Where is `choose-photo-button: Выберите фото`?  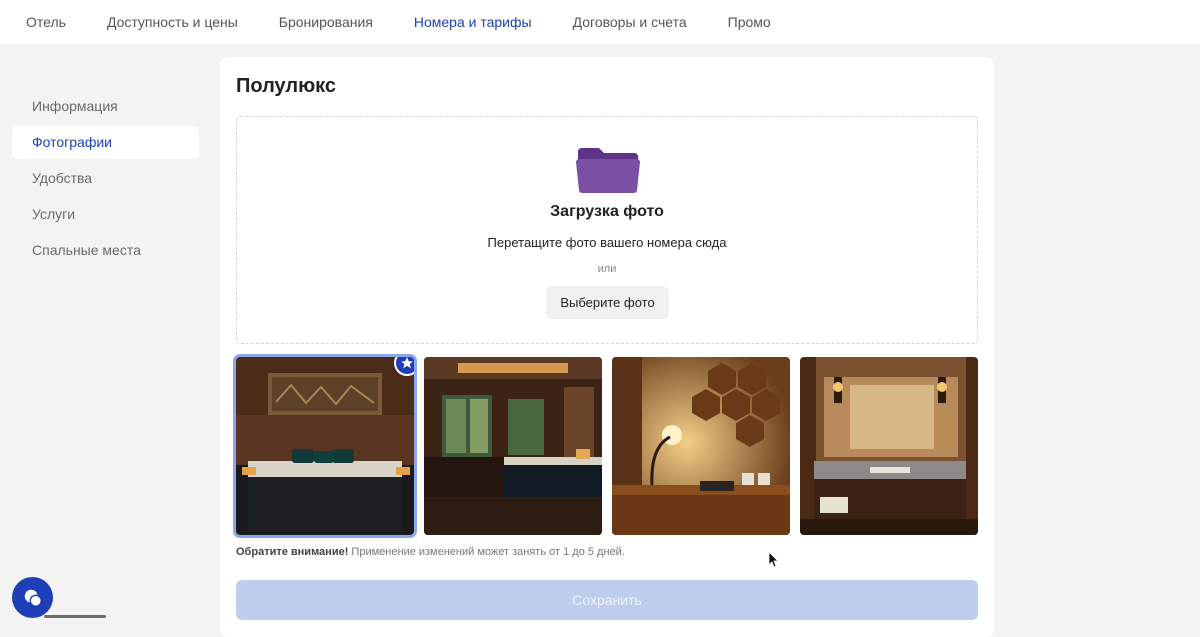
choose-photo-button: Выберите фото is located at coordinates (607, 302).